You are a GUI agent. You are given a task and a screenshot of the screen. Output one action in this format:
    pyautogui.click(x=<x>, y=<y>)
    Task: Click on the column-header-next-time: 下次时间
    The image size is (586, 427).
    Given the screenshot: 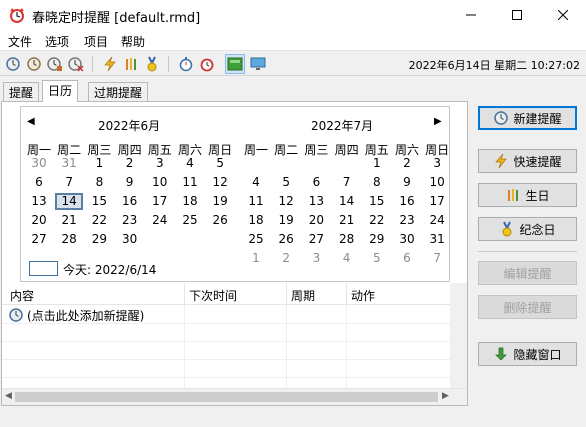 What is the action you would take?
    pyautogui.click(x=213, y=295)
    